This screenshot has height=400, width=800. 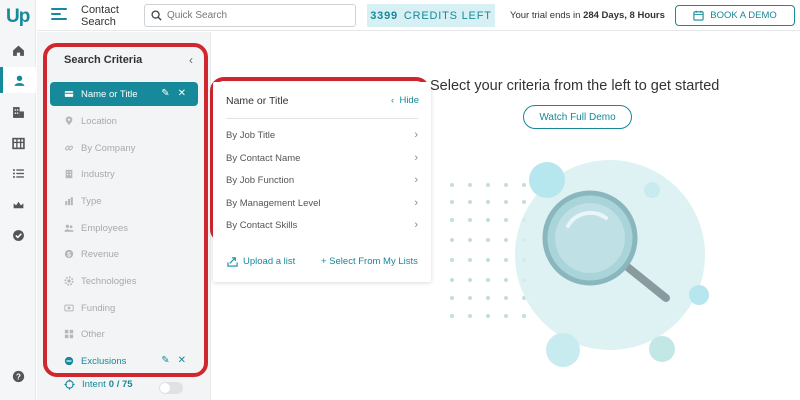 I want to click on bubble-bottom-right, so click(x=662, y=349).